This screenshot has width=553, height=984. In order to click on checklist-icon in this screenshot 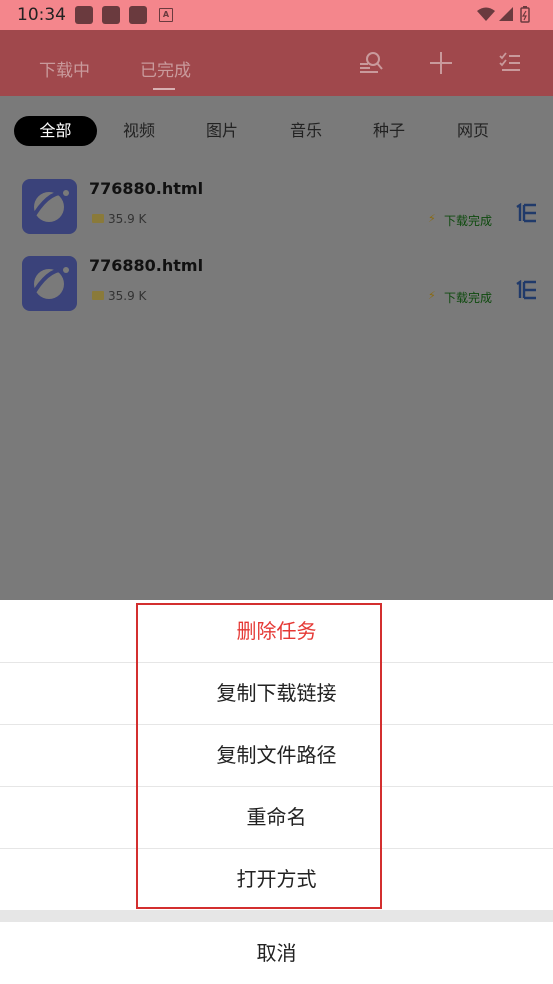, I will do `click(511, 65)`.